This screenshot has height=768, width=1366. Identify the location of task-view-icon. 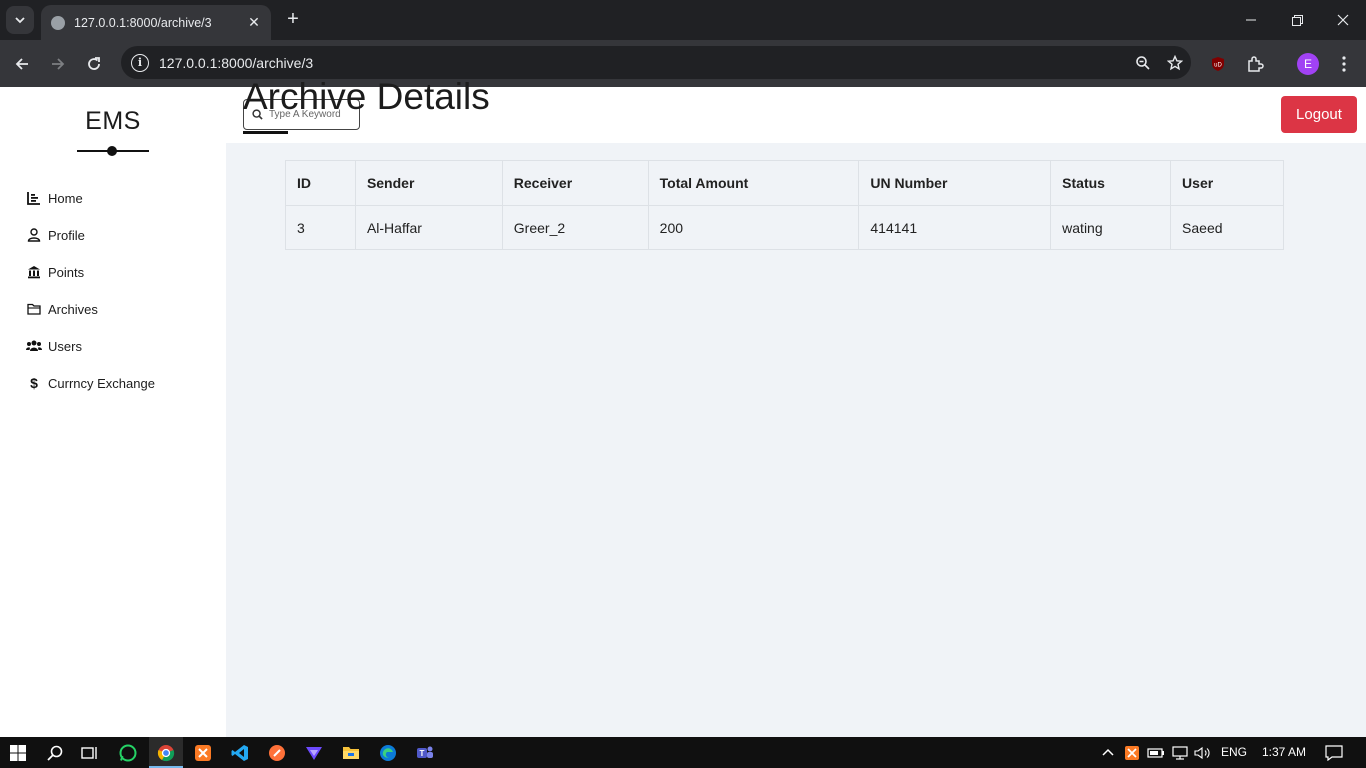
(89, 753).